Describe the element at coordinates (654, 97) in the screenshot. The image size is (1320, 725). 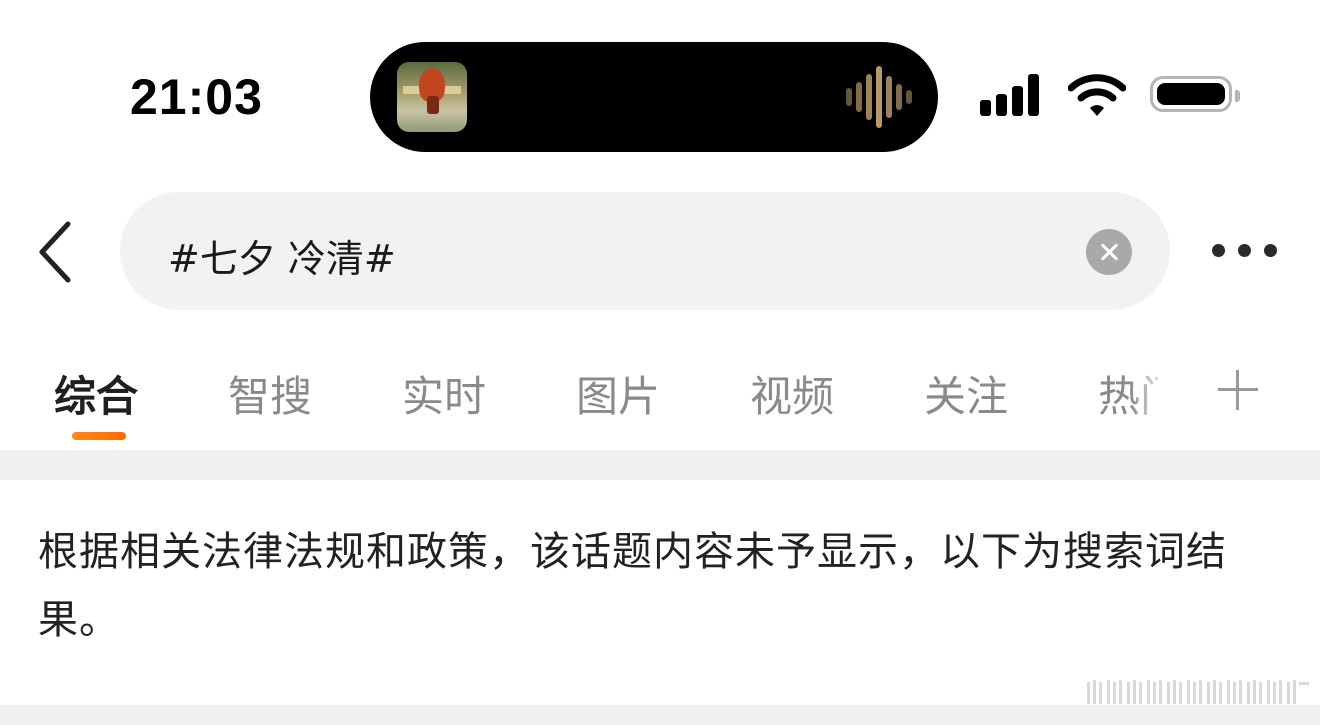
I see `dynamic-island` at that location.